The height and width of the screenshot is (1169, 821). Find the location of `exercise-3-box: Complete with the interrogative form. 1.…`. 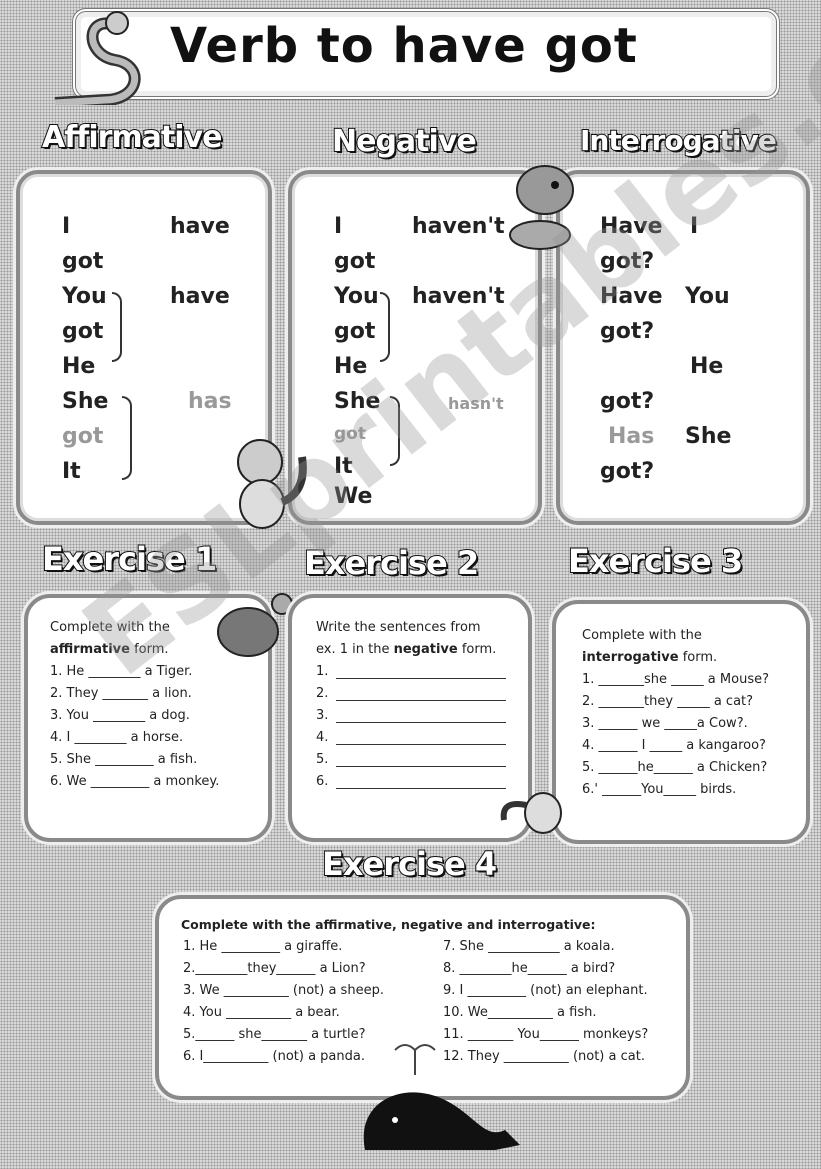

exercise-3-box: Complete with the interrogative form. 1.… is located at coordinates (681, 722).